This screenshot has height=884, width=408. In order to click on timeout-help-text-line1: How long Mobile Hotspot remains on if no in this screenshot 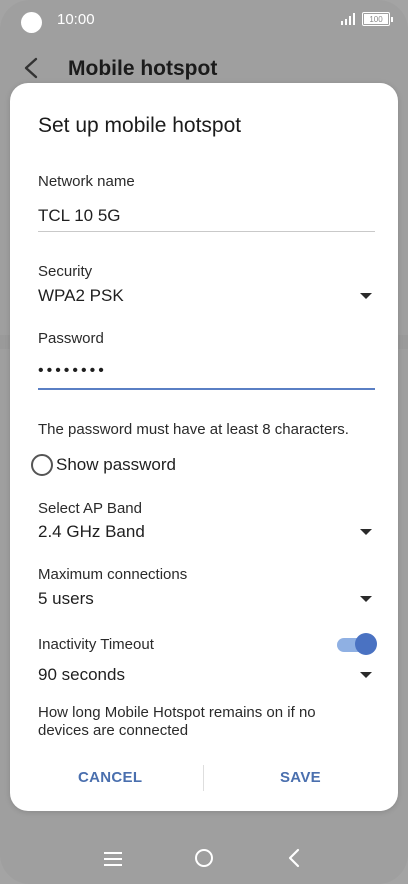, I will do `click(177, 712)`.